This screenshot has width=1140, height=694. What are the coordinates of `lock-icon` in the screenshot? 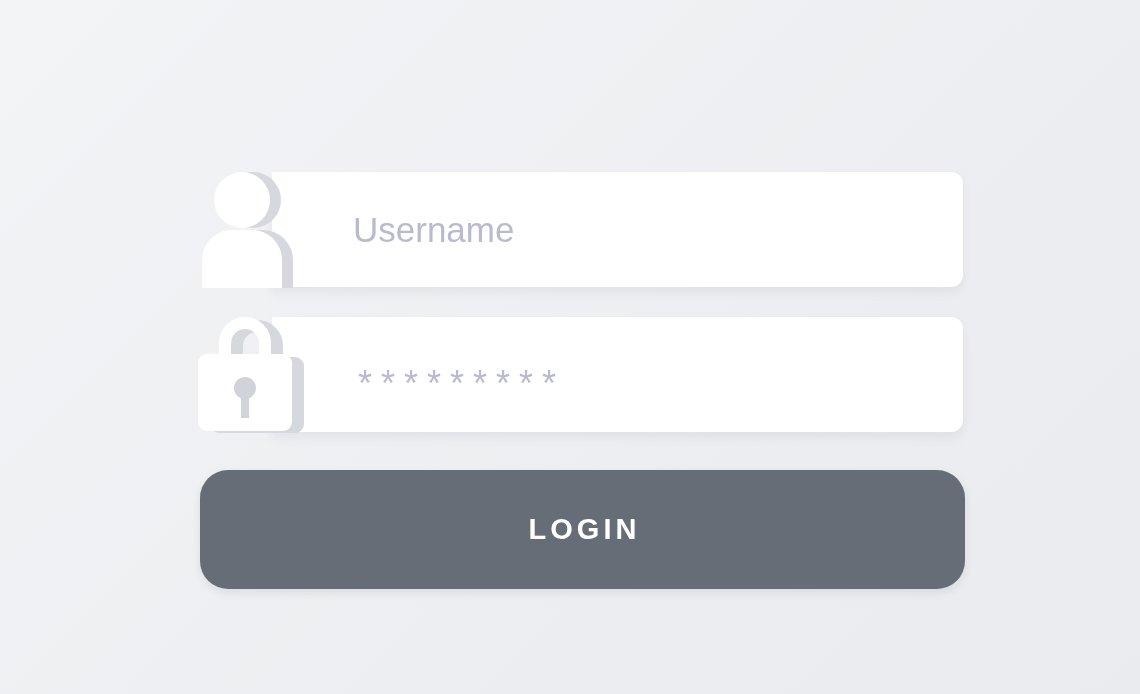 It's located at (252, 375).